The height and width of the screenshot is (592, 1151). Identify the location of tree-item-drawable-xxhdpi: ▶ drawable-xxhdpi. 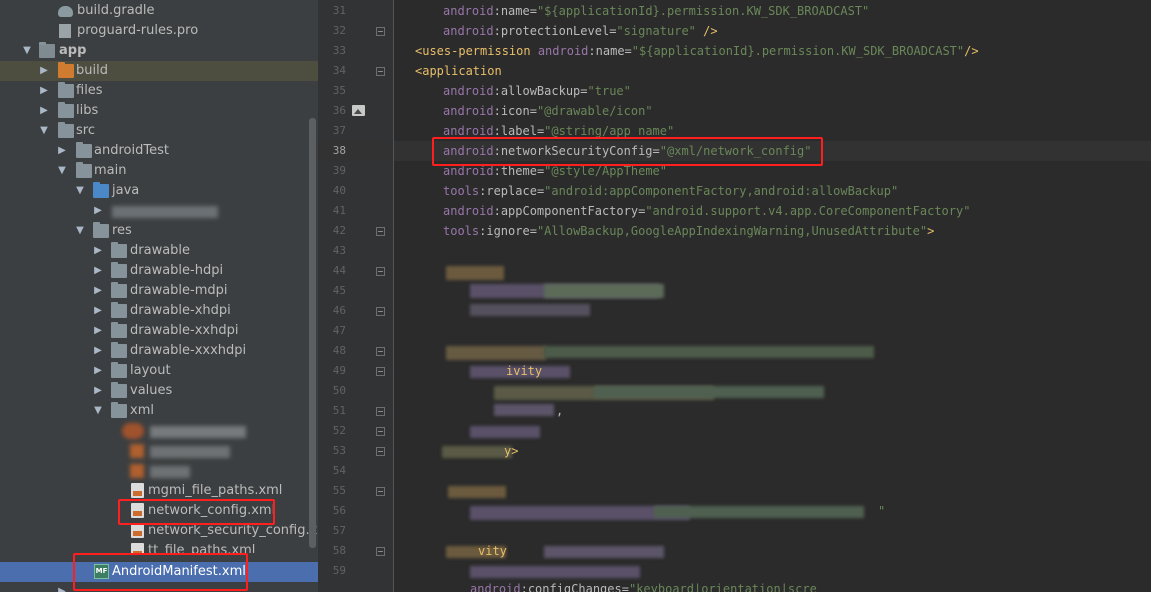
(159, 331).